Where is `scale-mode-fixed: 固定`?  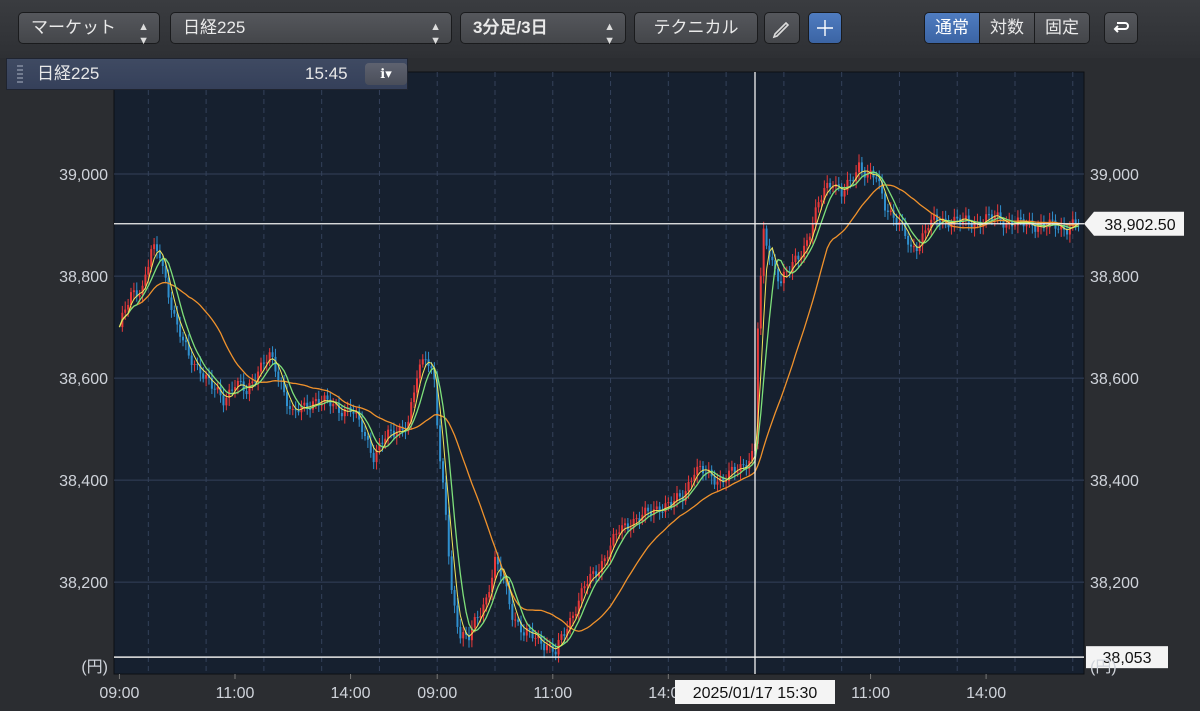
scale-mode-fixed: 固定 is located at coordinates (1062, 28).